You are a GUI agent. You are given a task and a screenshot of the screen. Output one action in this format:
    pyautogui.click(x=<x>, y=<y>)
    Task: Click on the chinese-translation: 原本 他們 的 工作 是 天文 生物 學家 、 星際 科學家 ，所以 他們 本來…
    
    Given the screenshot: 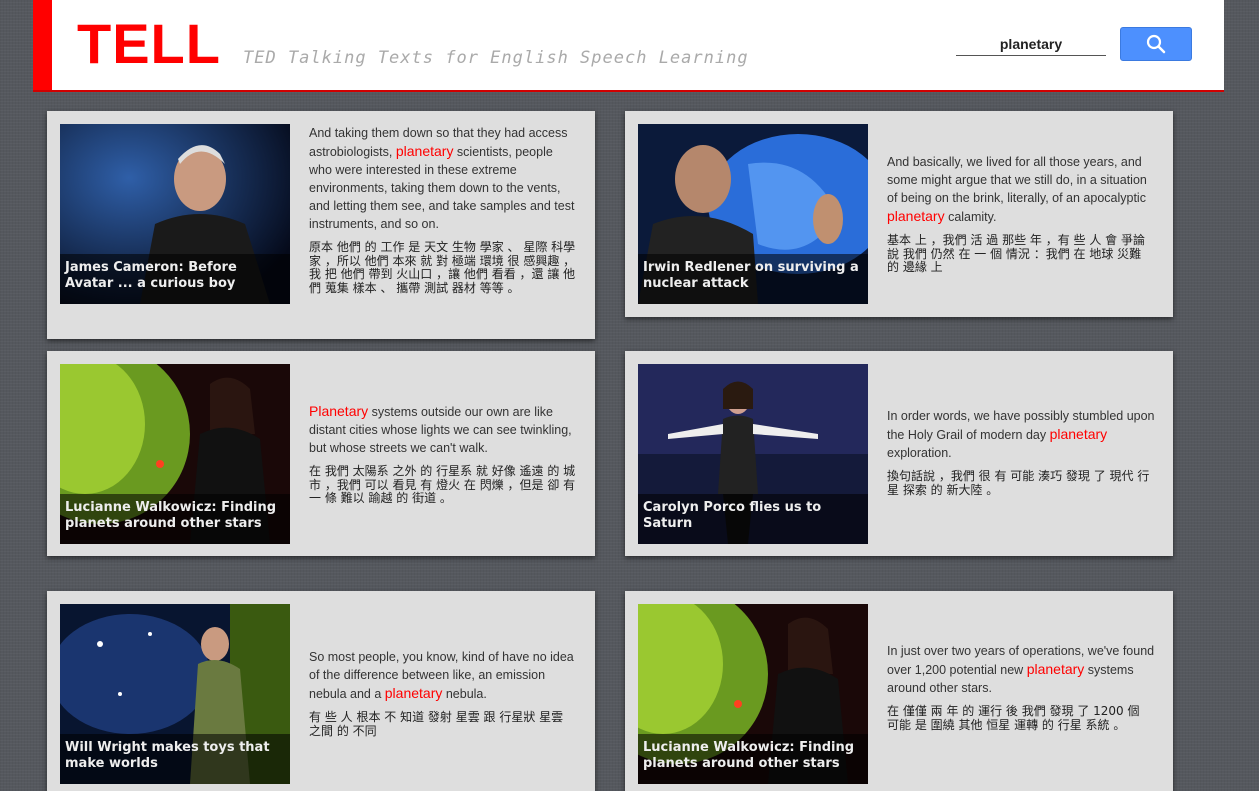 What is the action you would take?
    pyautogui.click(x=442, y=267)
    